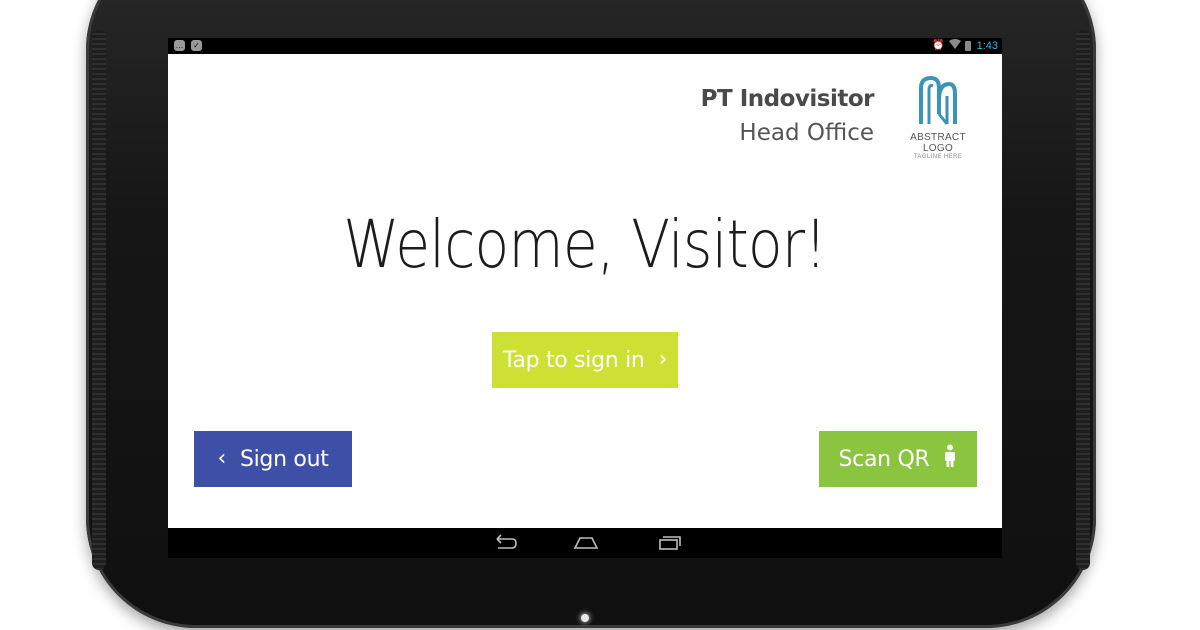 The image size is (1200, 630). I want to click on scan-qr-button: Scan QR, so click(898, 459).